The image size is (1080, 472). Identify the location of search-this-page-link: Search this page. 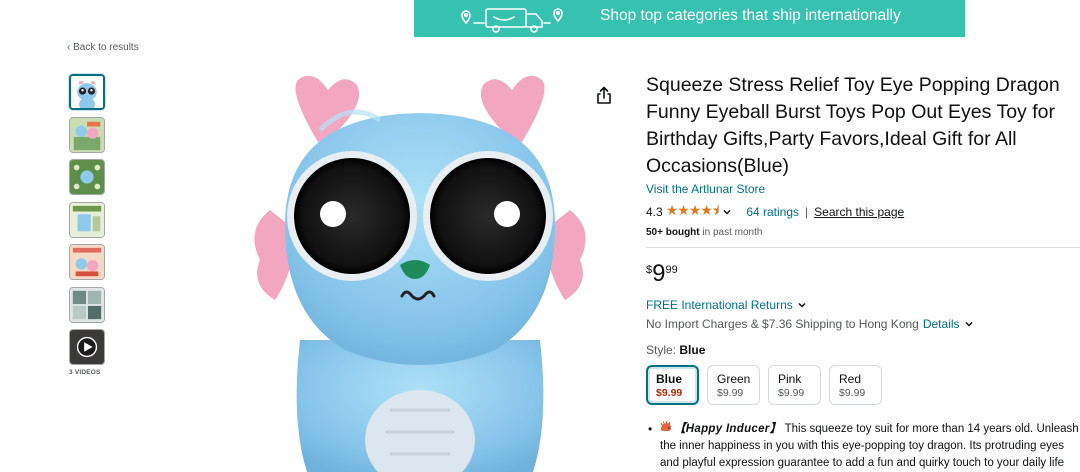
(859, 212).